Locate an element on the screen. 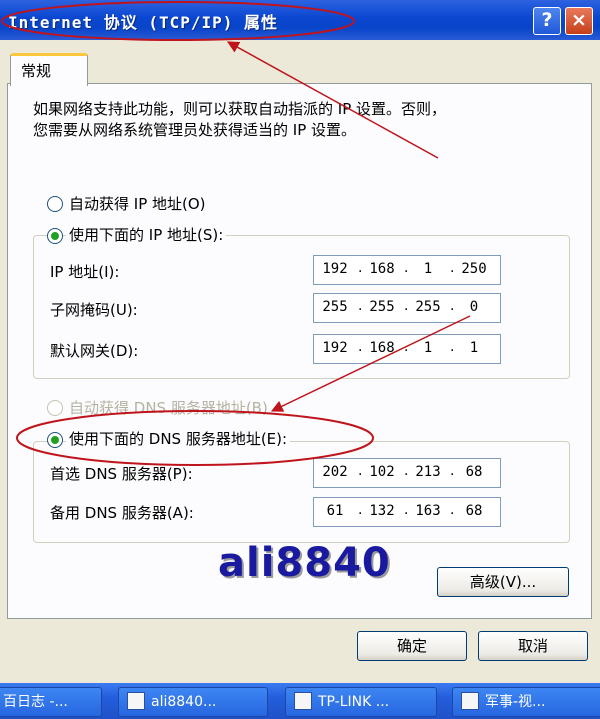 The width and height of the screenshot is (600, 719). description-line-2: 您需要从网络系统管理员处获得适当的 IP 设置。 is located at coordinates (195, 130).